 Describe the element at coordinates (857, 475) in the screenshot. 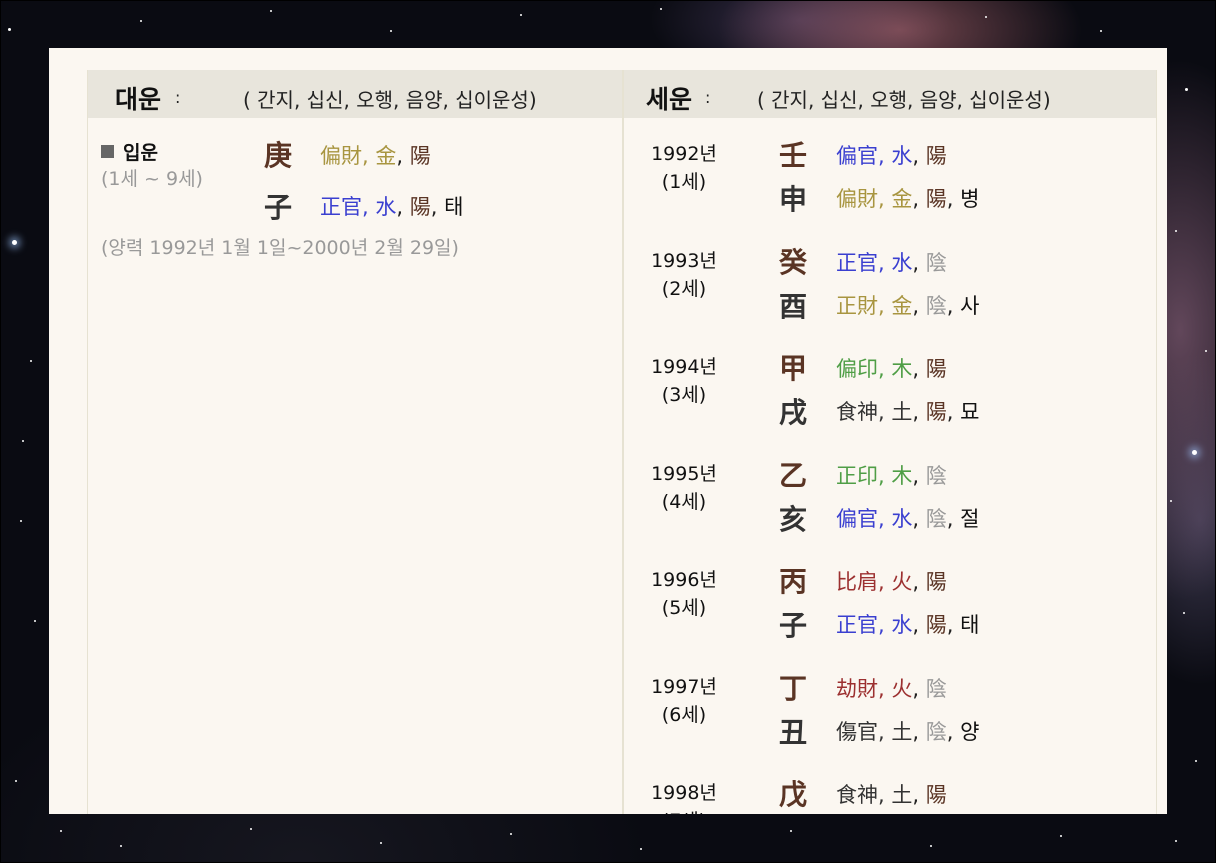

I see `sipsin: 正印` at that location.